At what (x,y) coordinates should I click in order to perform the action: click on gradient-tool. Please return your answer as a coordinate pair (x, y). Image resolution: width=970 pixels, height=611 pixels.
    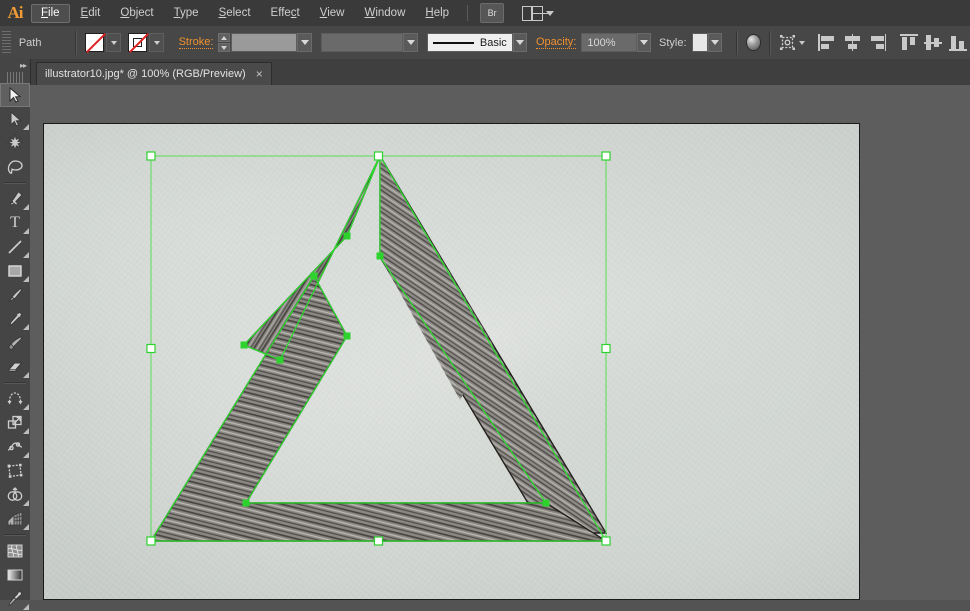
    Looking at the image, I should click on (15, 575).